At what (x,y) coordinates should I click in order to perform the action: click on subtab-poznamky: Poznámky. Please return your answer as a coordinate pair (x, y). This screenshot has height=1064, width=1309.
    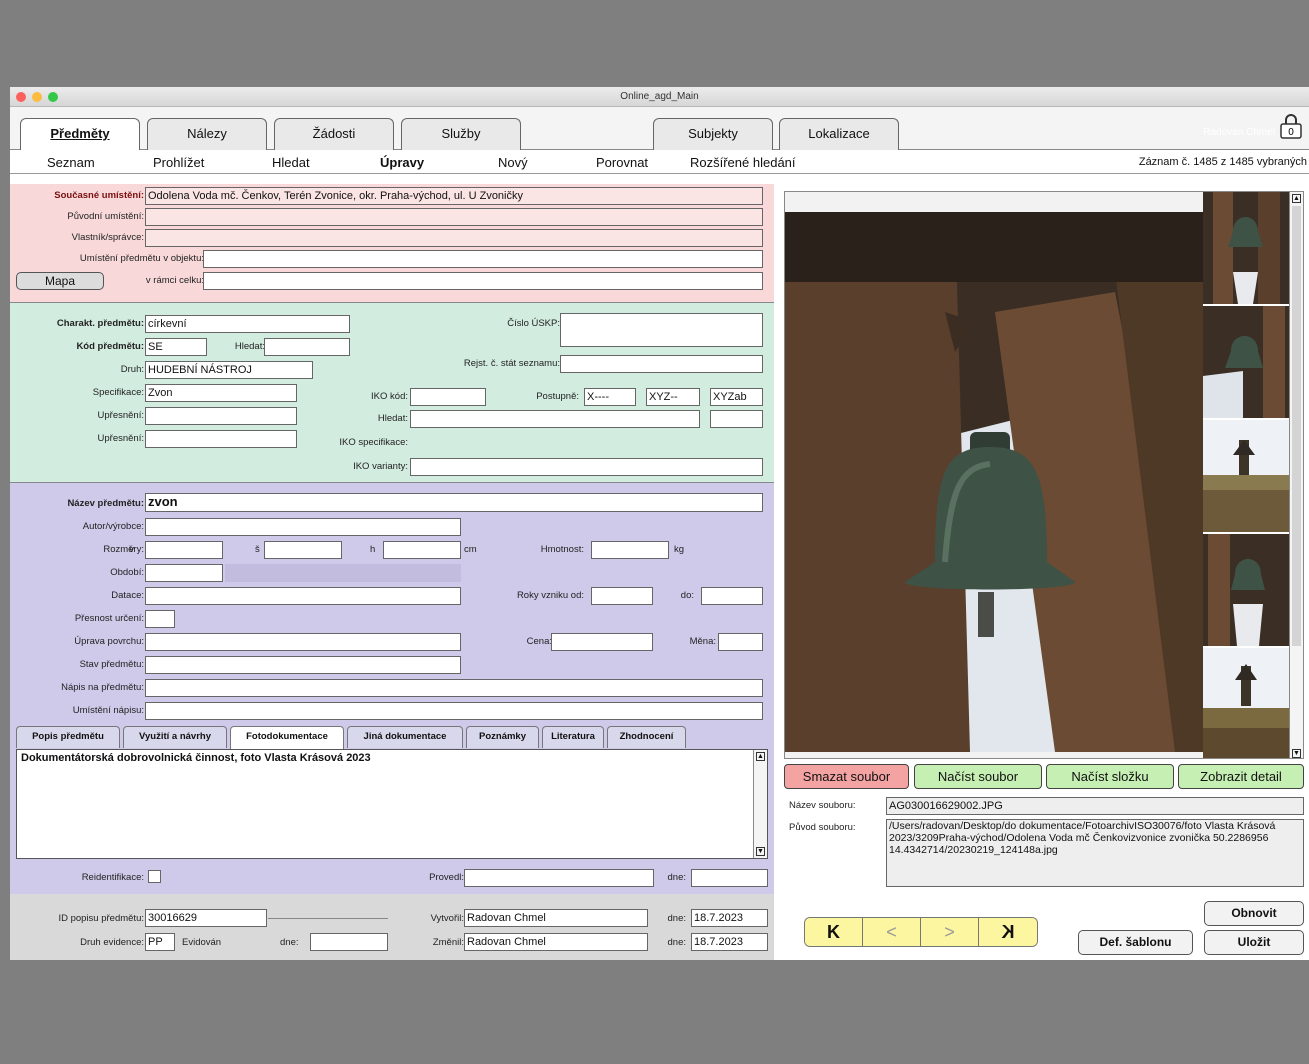
    Looking at the image, I should click on (502, 737).